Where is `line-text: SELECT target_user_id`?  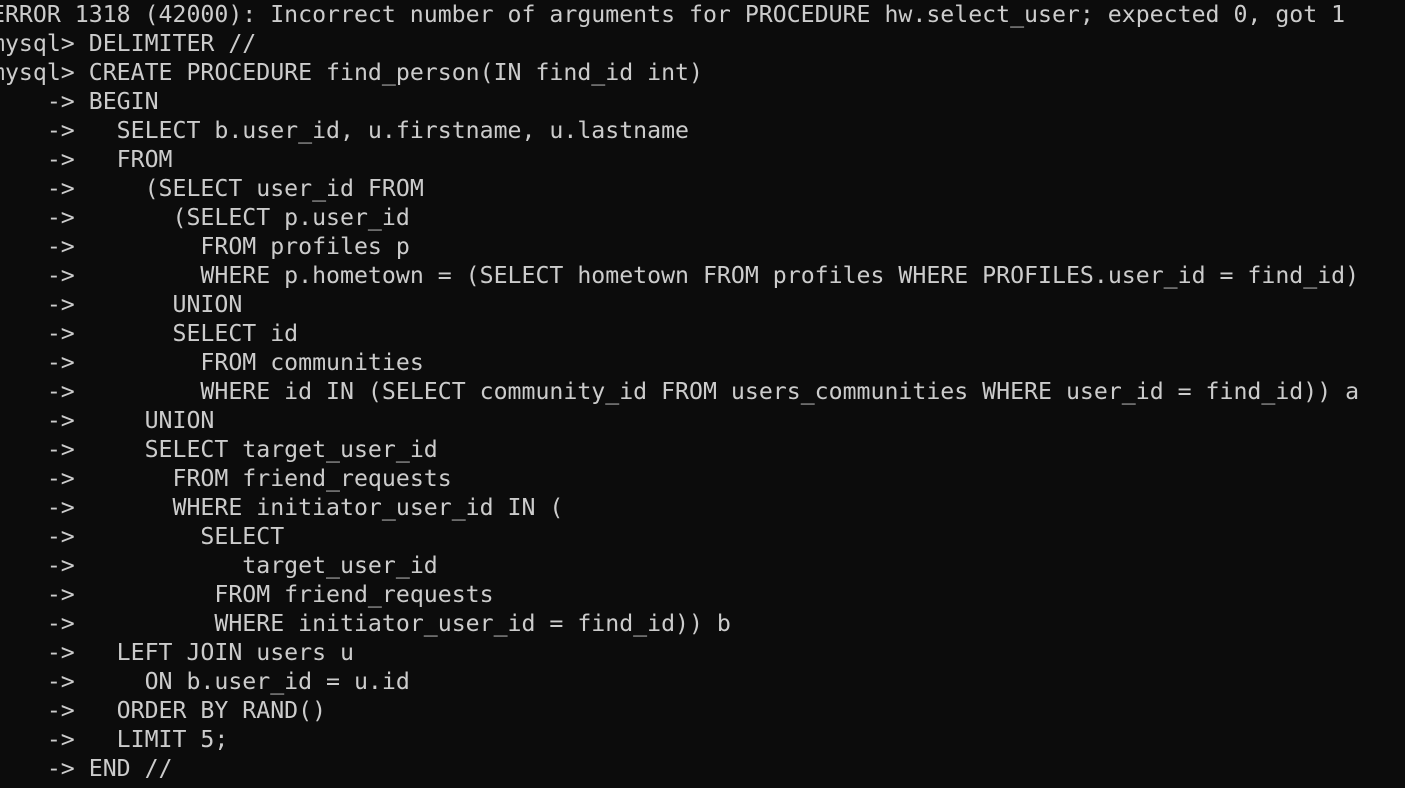
line-text: SELECT target_user_id is located at coordinates (263, 449).